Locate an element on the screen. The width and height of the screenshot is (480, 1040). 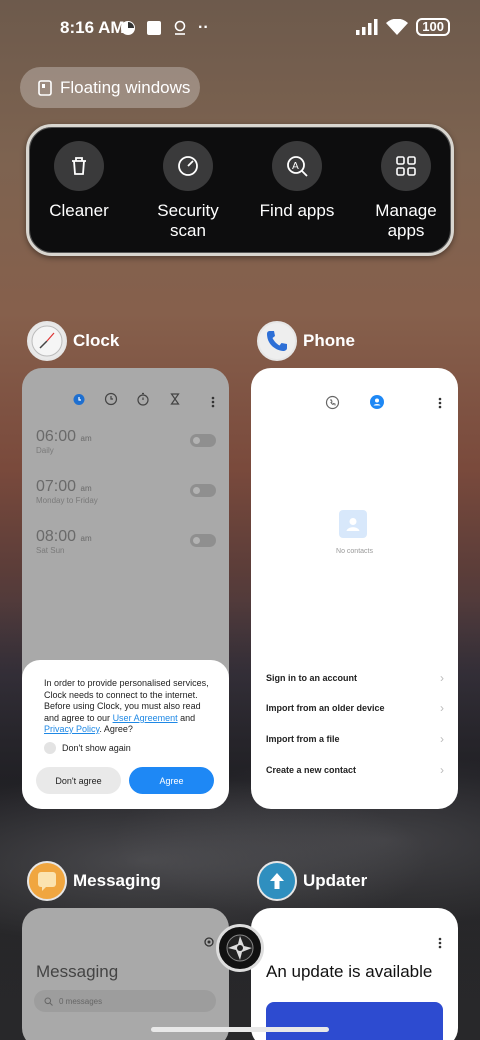
app-notification-icon is located at coordinates (154, 28).